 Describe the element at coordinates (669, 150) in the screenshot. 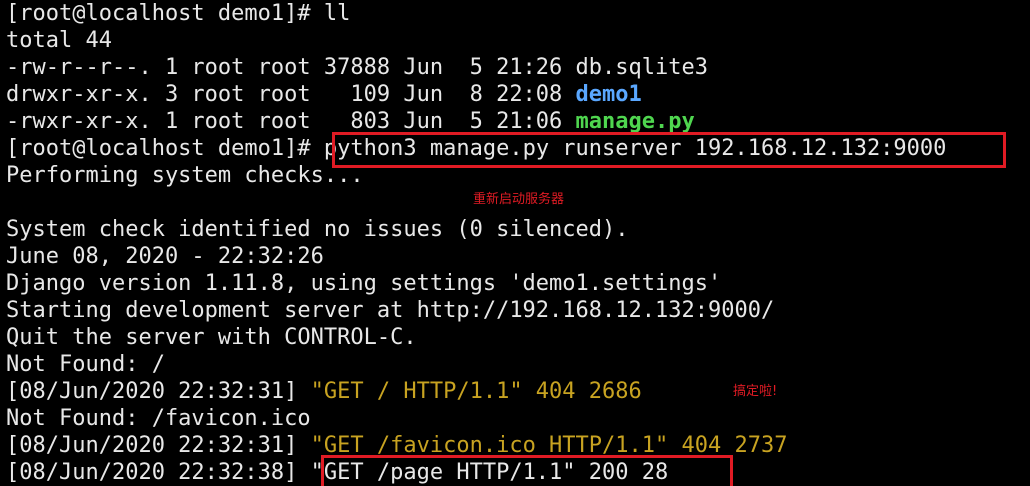

I see `command-highlight-box` at that location.